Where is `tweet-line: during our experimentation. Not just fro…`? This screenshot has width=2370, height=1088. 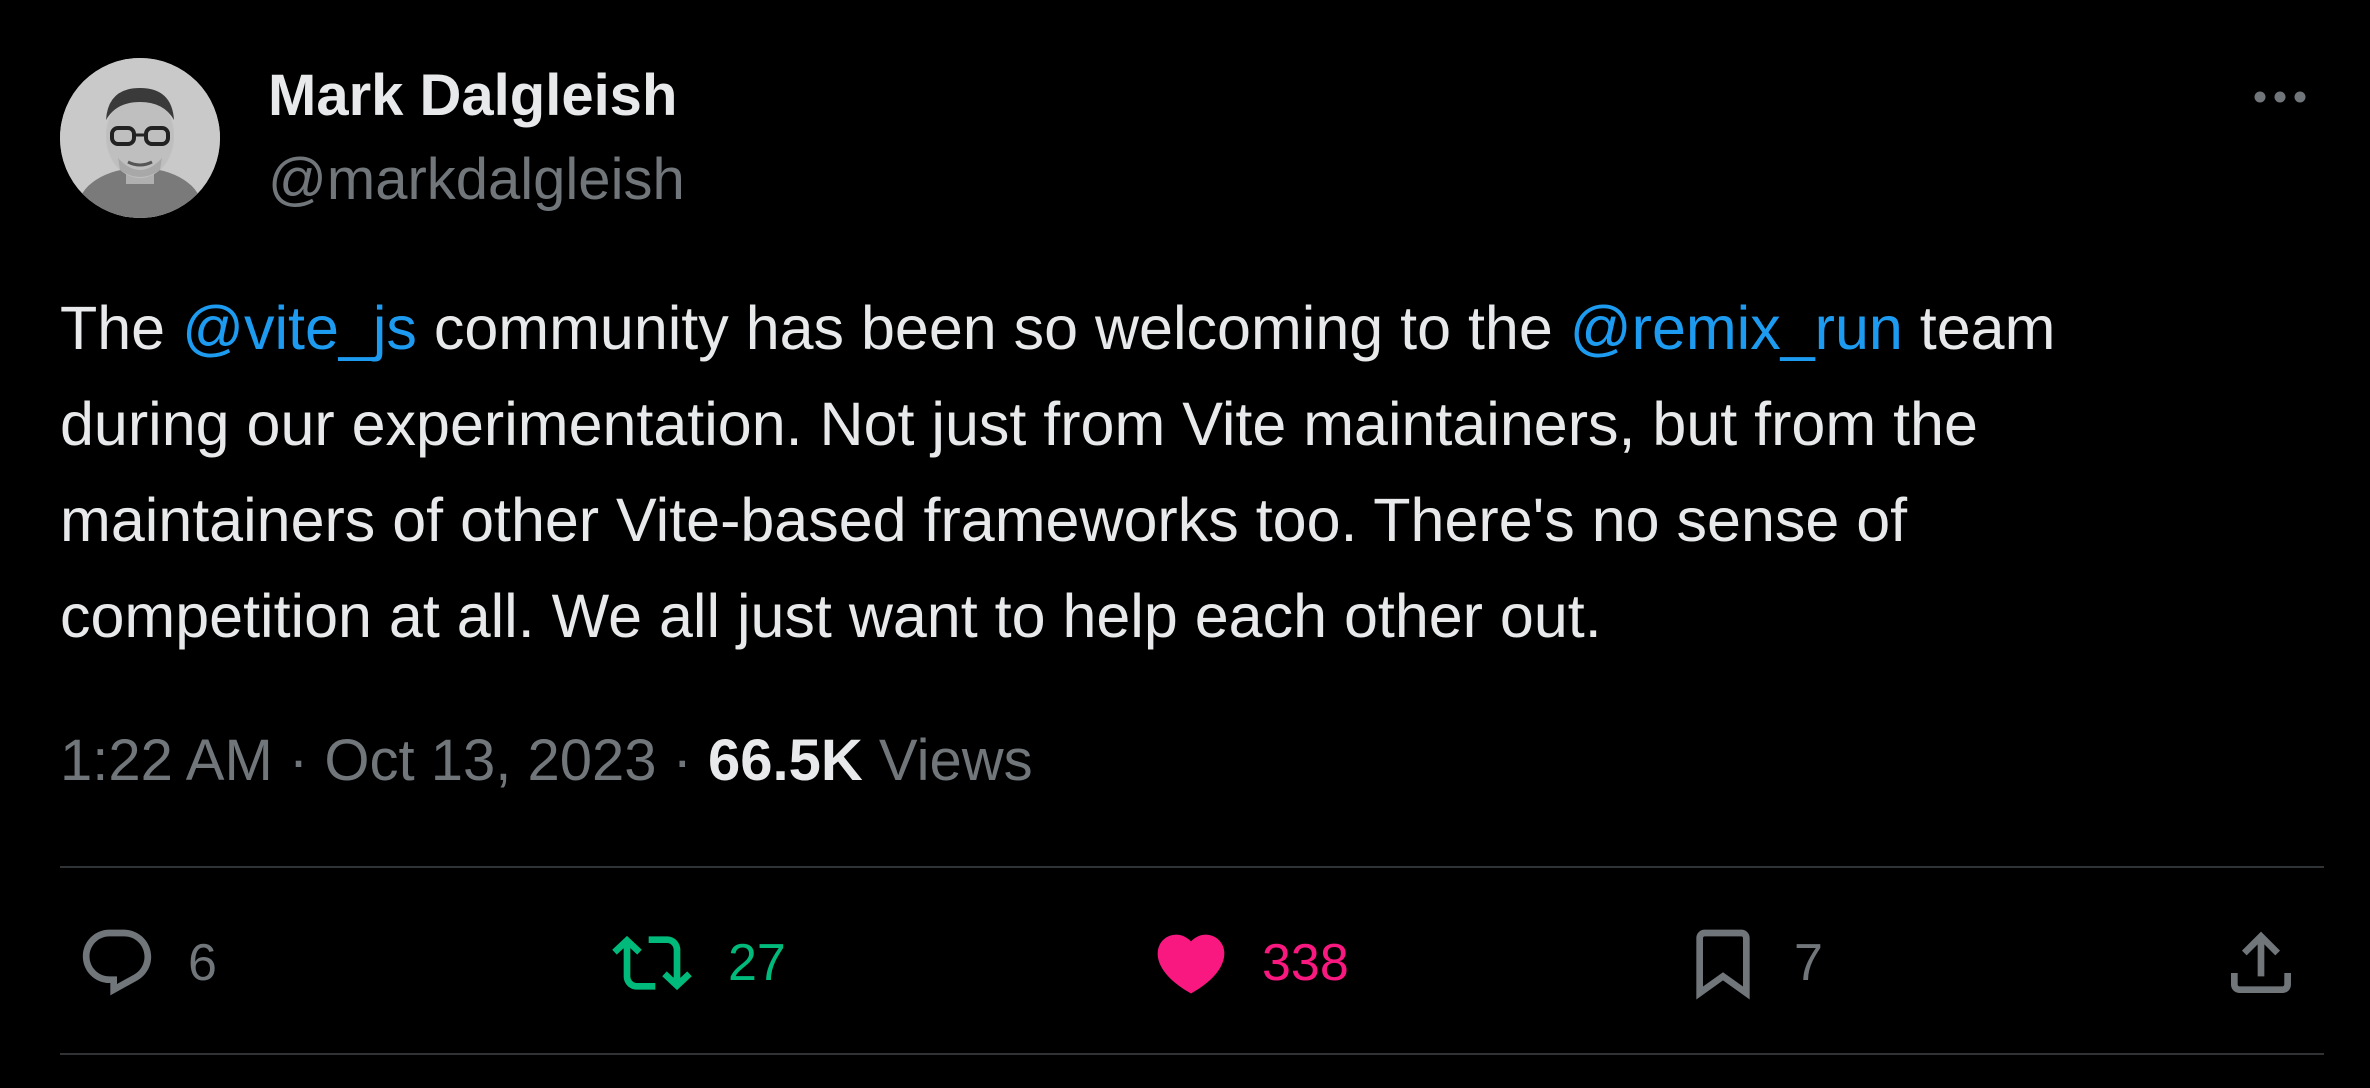
tweet-line: during our experimentation. Not just fro… is located at coordinates (1190, 424).